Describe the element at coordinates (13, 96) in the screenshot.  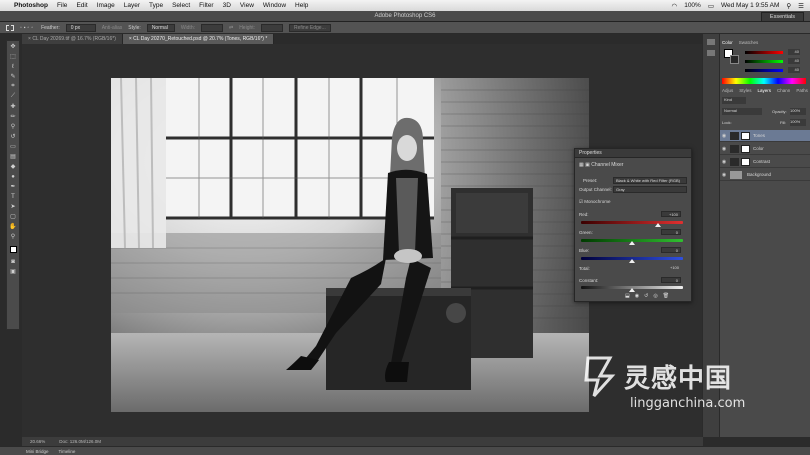
I see `eyedropper-tool-icon: ⟋` at that location.